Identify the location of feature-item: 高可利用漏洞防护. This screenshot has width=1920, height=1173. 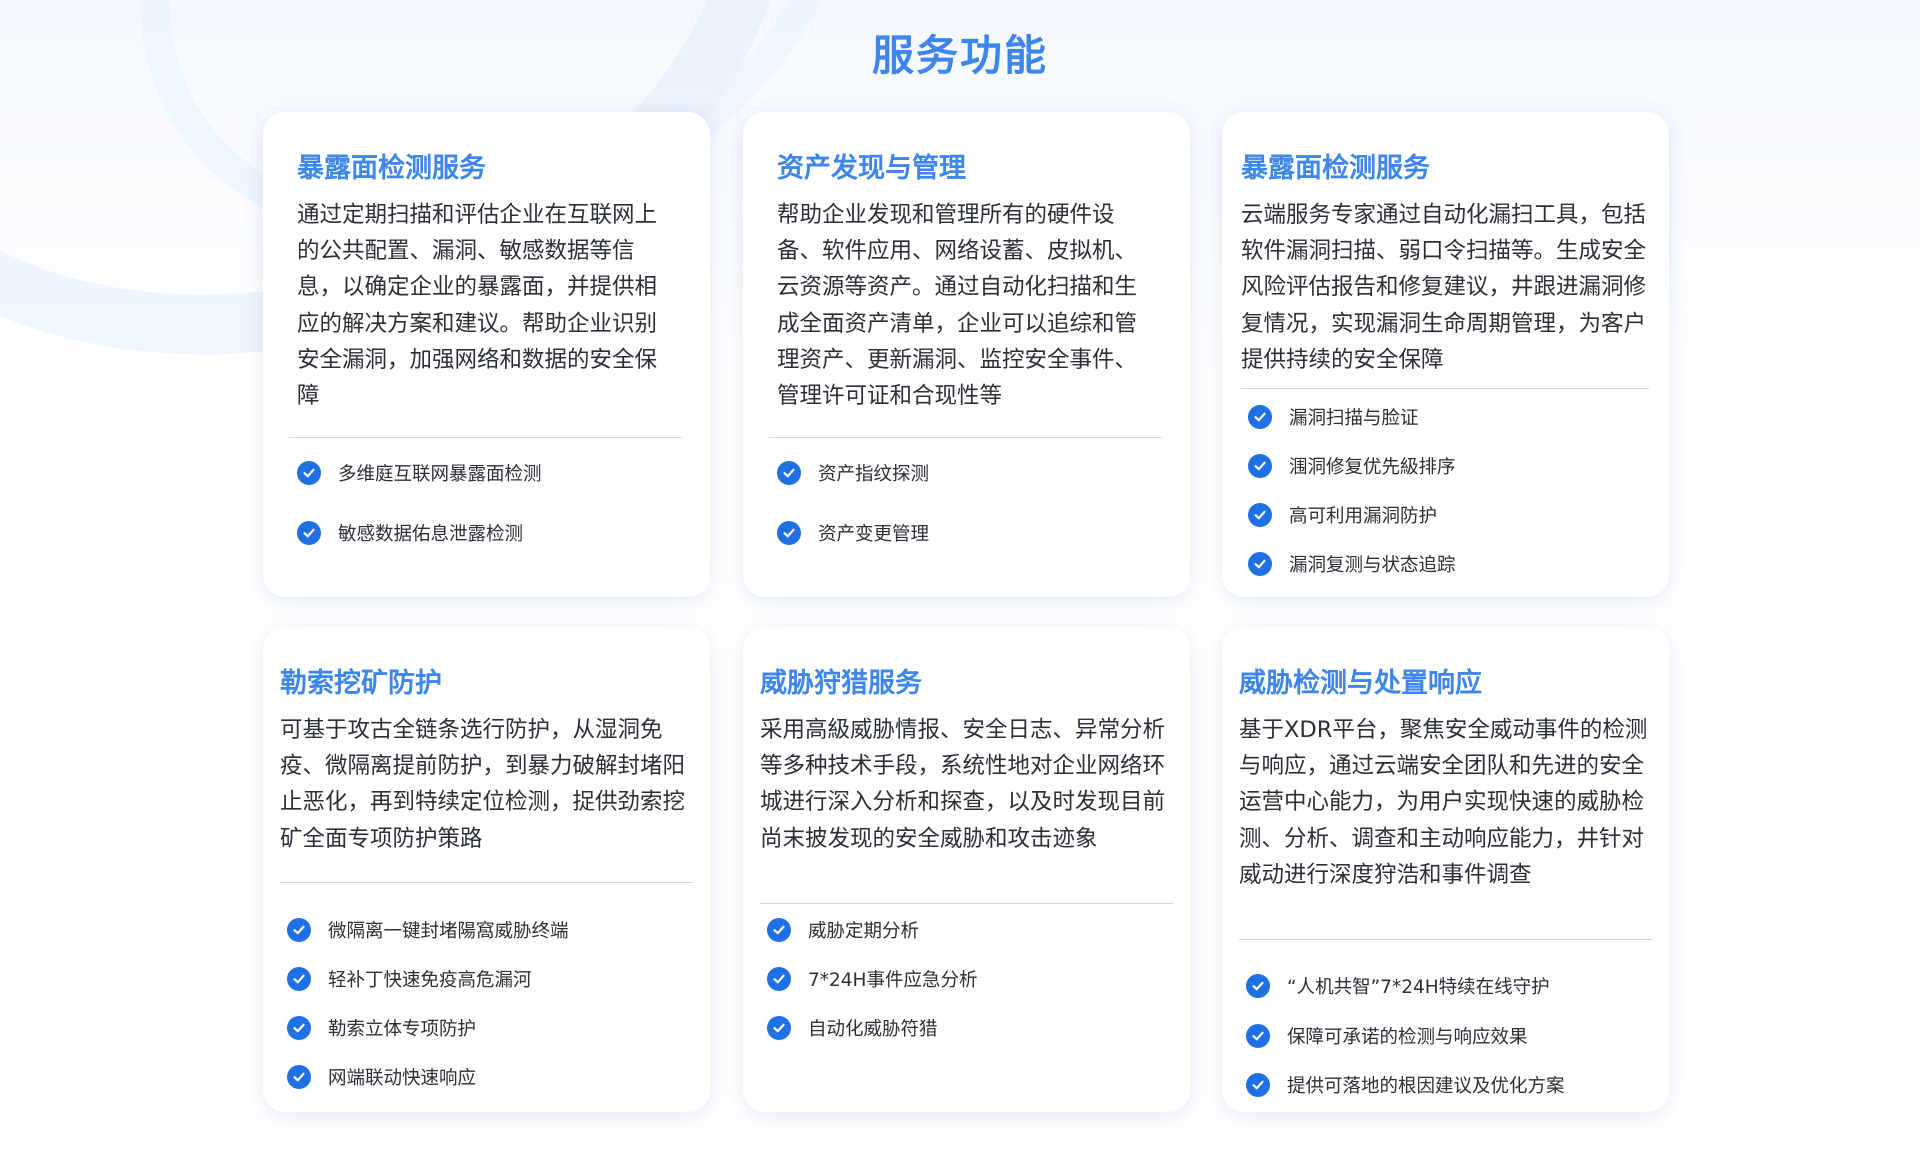
(1342, 515).